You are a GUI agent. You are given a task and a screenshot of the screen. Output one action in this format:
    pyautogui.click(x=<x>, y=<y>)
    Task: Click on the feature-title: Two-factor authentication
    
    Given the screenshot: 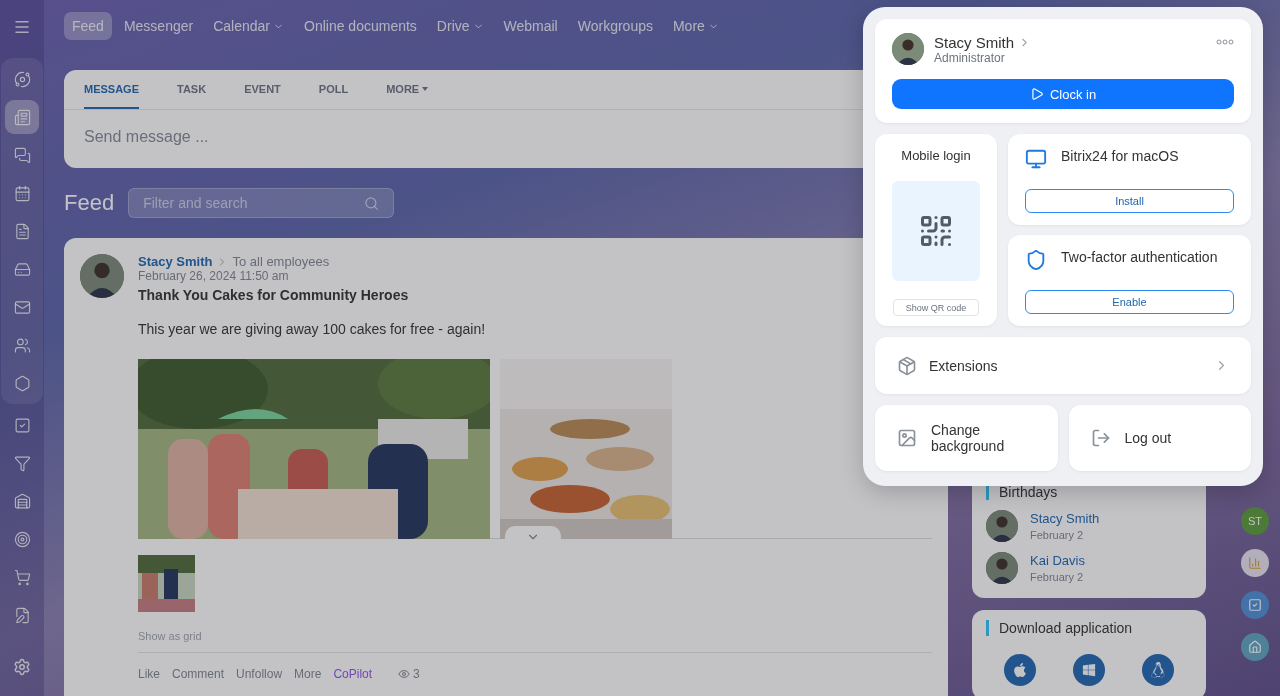 What is the action you would take?
    pyautogui.click(x=1139, y=257)
    